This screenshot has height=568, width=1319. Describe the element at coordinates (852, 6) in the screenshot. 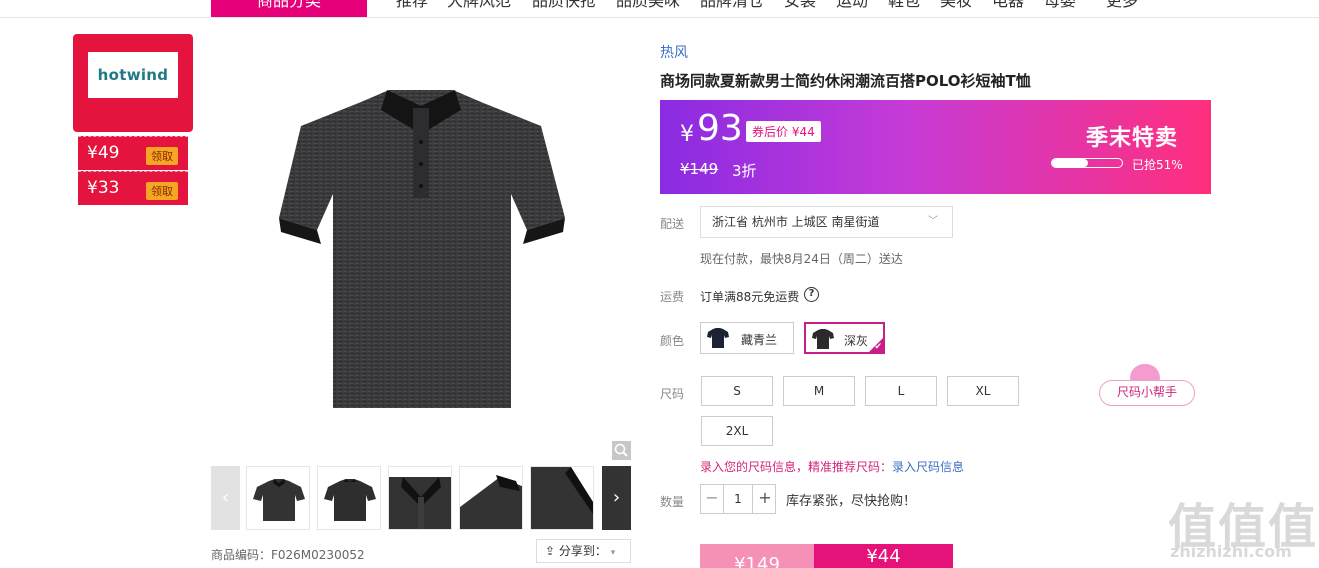

I see `nav-item: 运动` at that location.